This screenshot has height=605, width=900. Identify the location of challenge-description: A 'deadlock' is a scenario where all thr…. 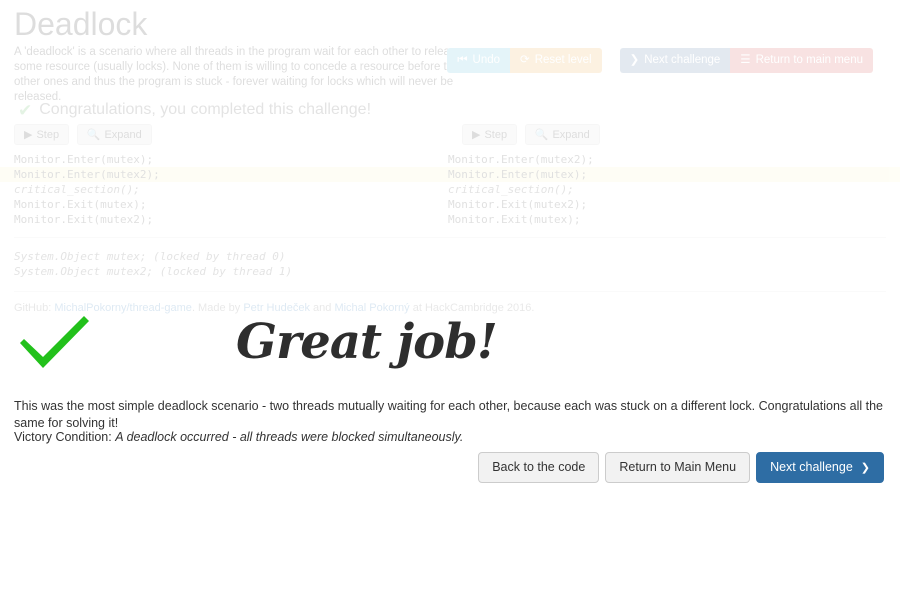
(238, 74).